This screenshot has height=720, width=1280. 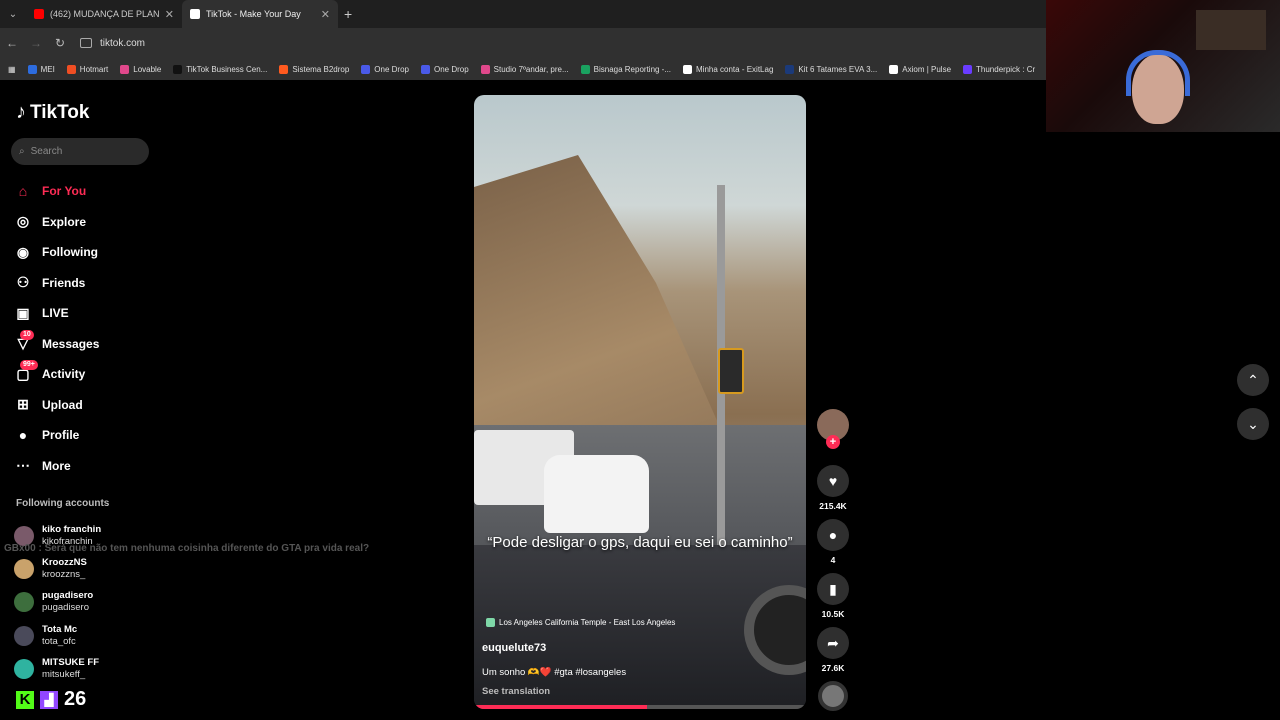 I want to click on previous-video-button: ⌃, so click(x=1253, y=380).